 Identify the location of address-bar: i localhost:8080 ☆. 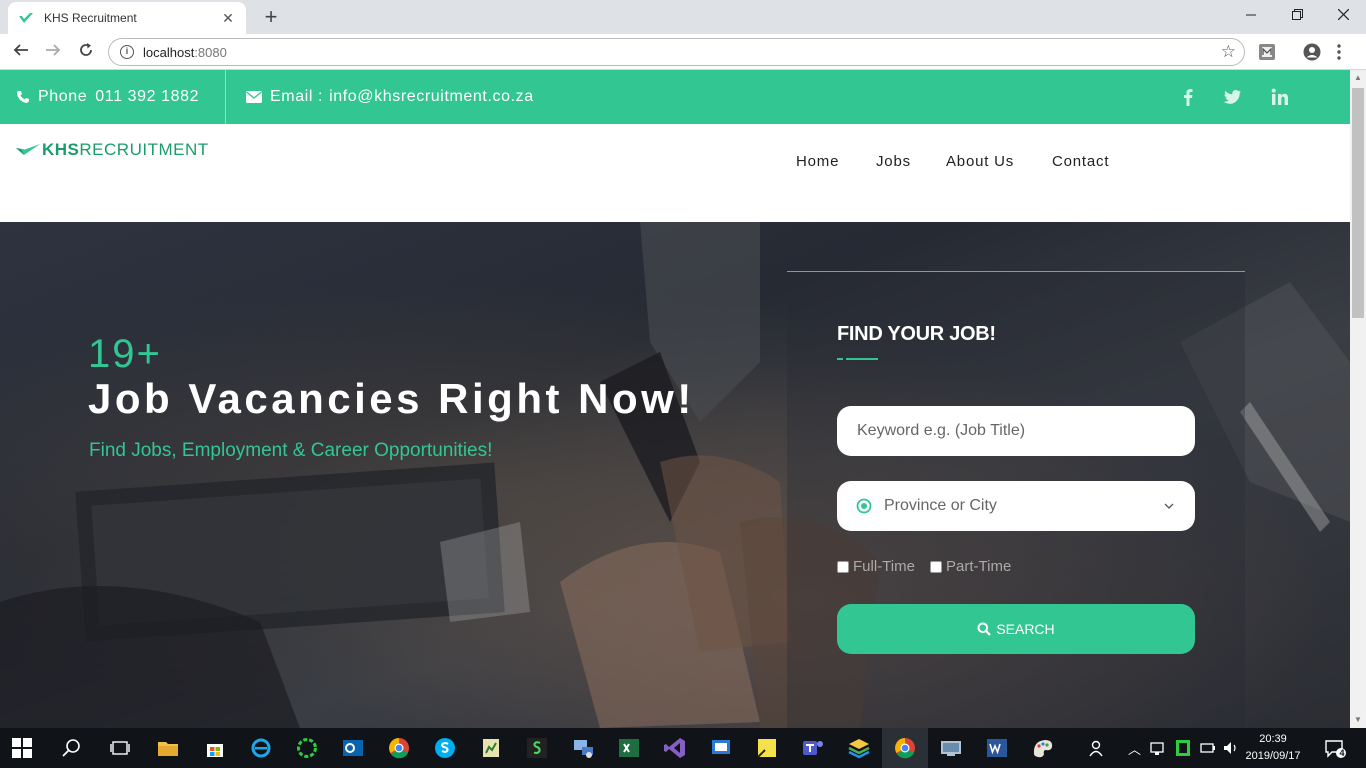
(676, 52).